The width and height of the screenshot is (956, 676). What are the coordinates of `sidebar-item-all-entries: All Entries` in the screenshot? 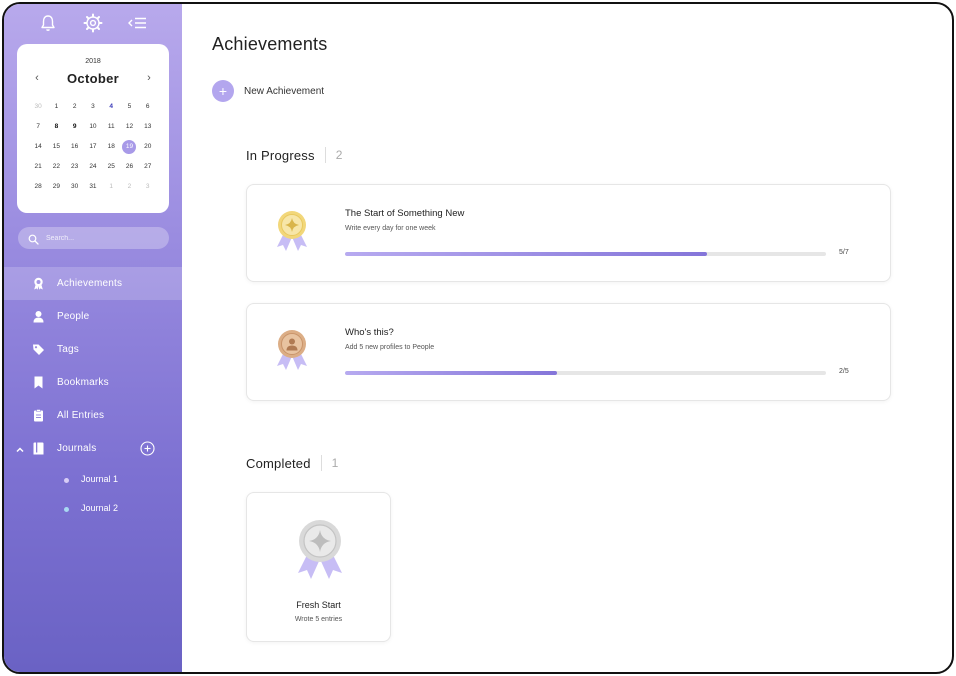 It's located at (93, 415).